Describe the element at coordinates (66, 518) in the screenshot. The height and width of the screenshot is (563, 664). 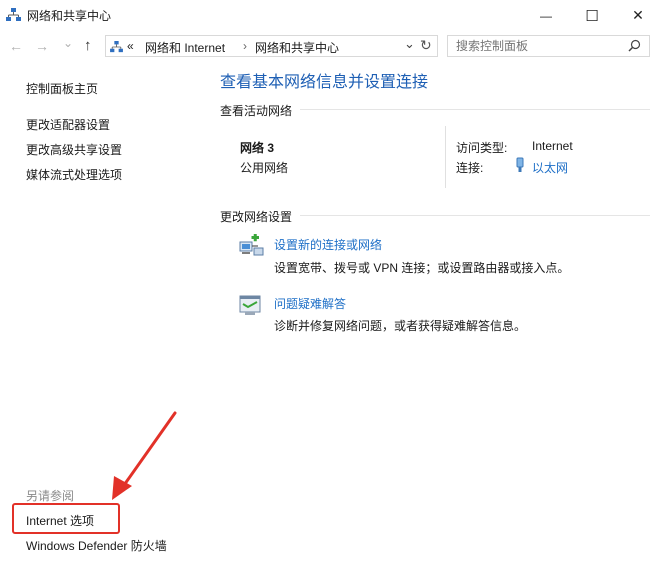
I see `highlight-box` at that location.